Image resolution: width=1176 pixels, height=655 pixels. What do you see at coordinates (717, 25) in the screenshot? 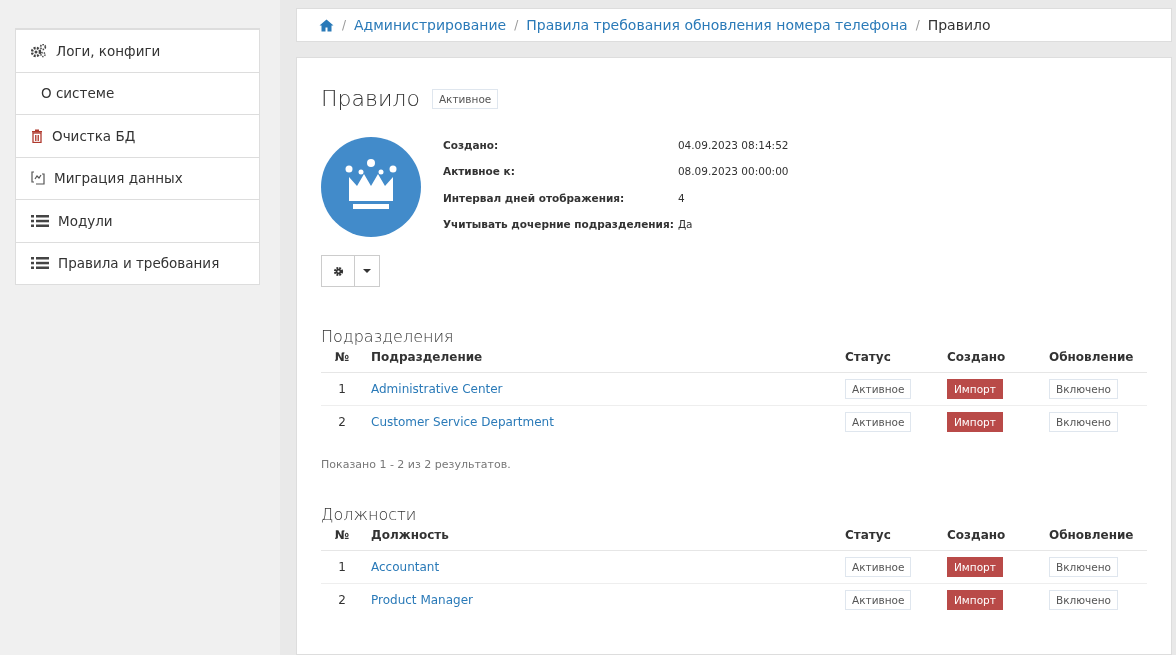
I see `breadcrumb-link: Правила требования обновления номера телефона` at bounding box center [717, 25].